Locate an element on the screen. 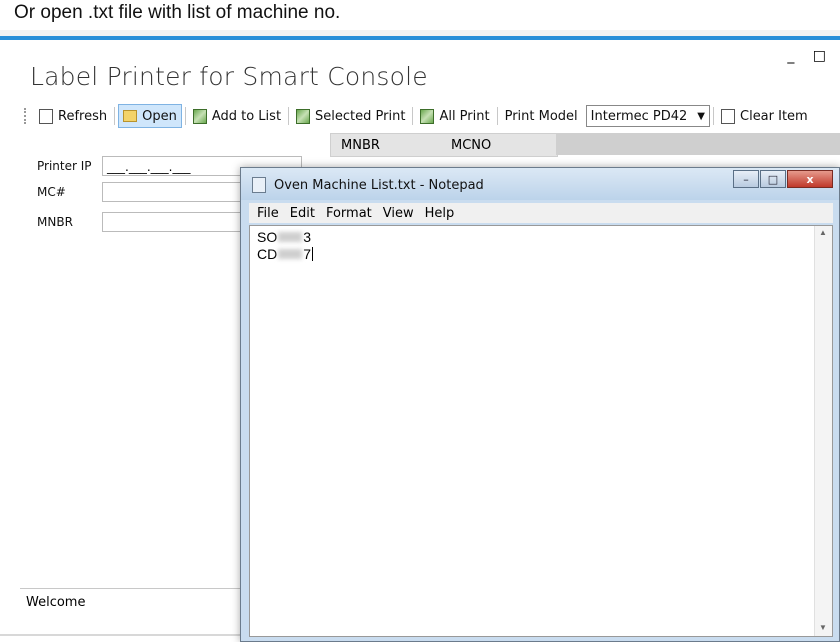 The height and width of the screenshot is (642, 840). window-controls: _ □ is located at coordinates (799, 56).